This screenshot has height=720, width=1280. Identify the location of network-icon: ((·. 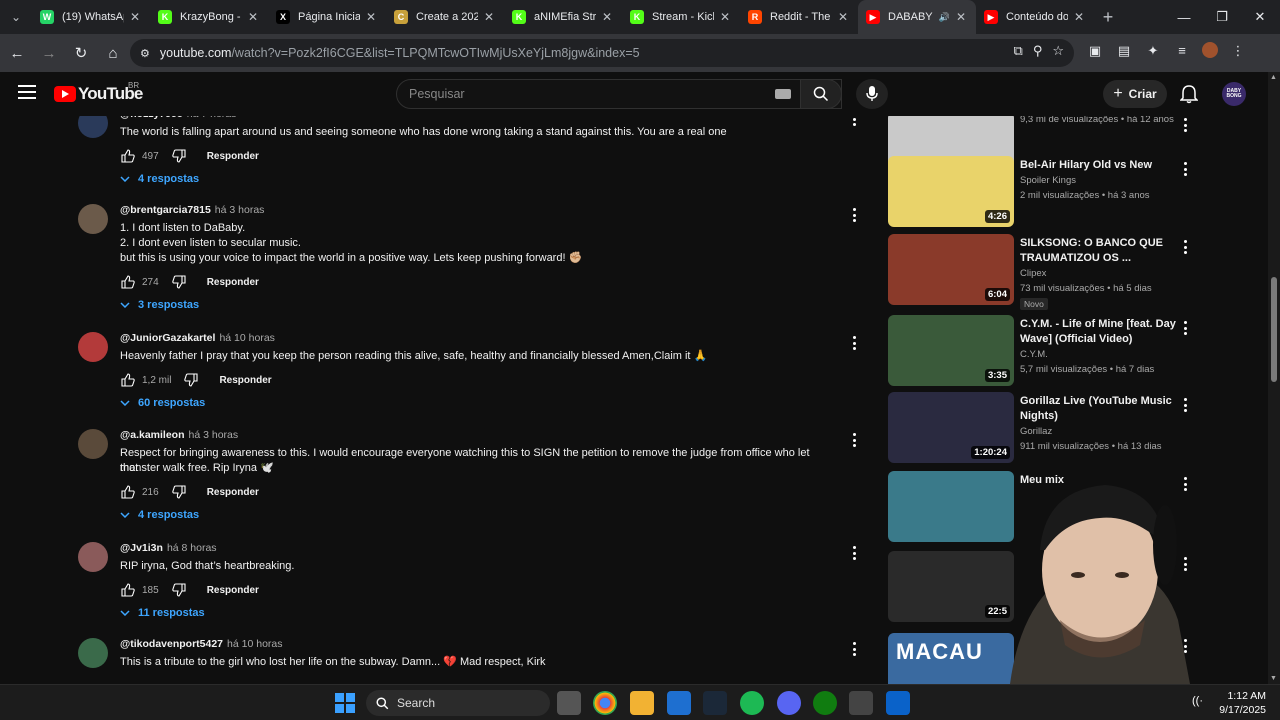
(1197, 701).